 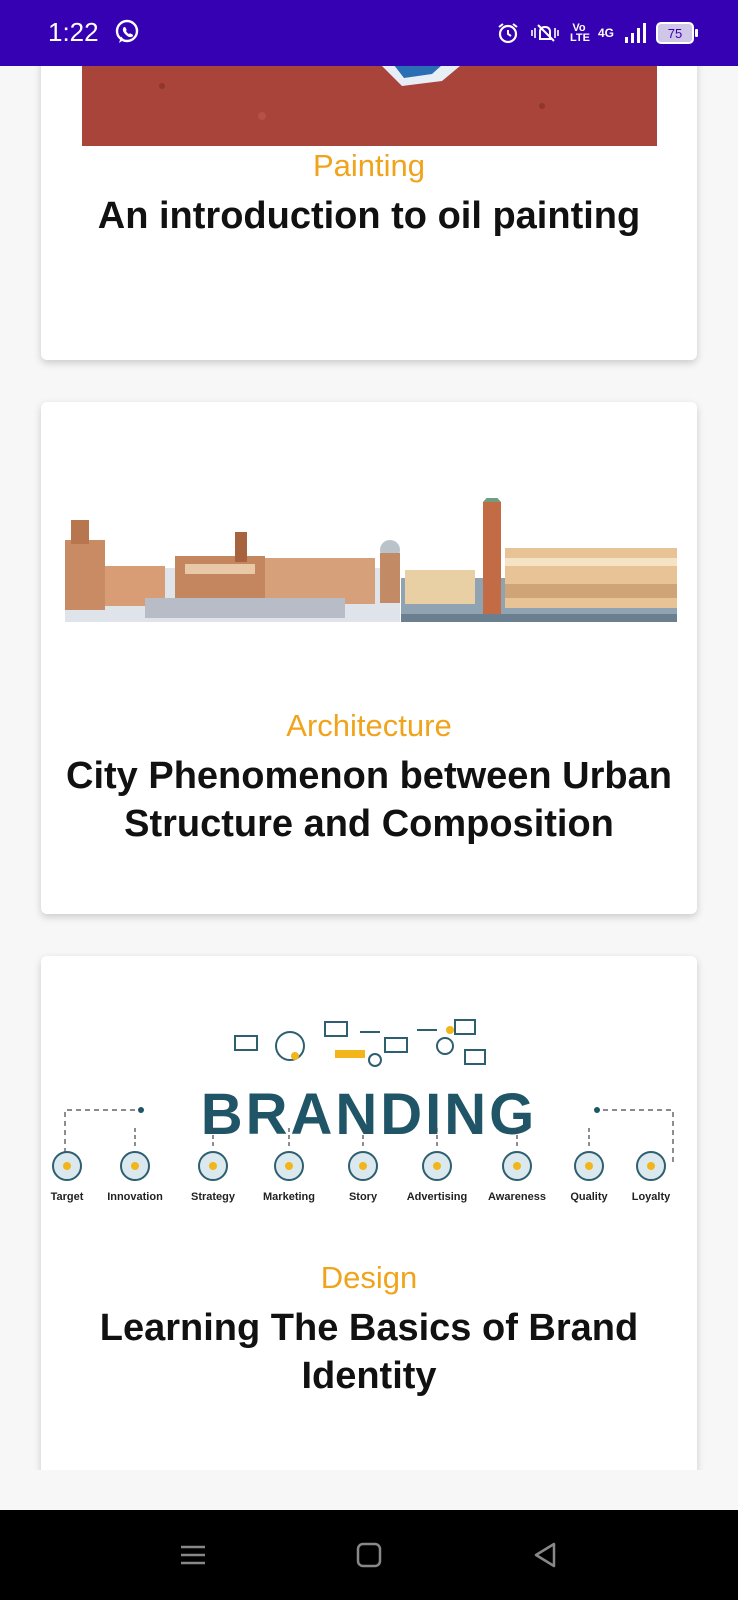 I want to click on branding-label: Innovation, so click(x=135, y=1197).